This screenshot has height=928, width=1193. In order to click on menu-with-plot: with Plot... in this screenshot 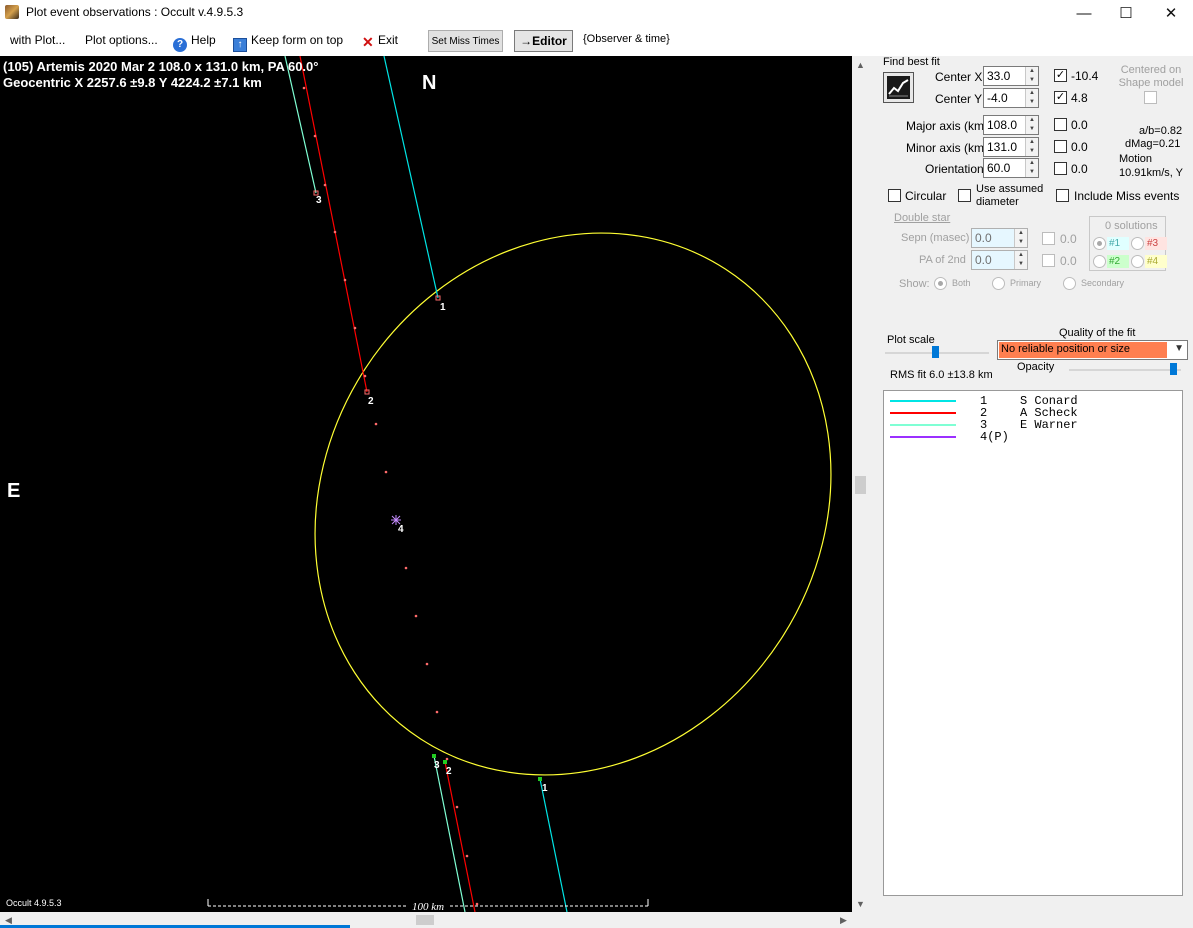, I will do `click(37, 40)`.